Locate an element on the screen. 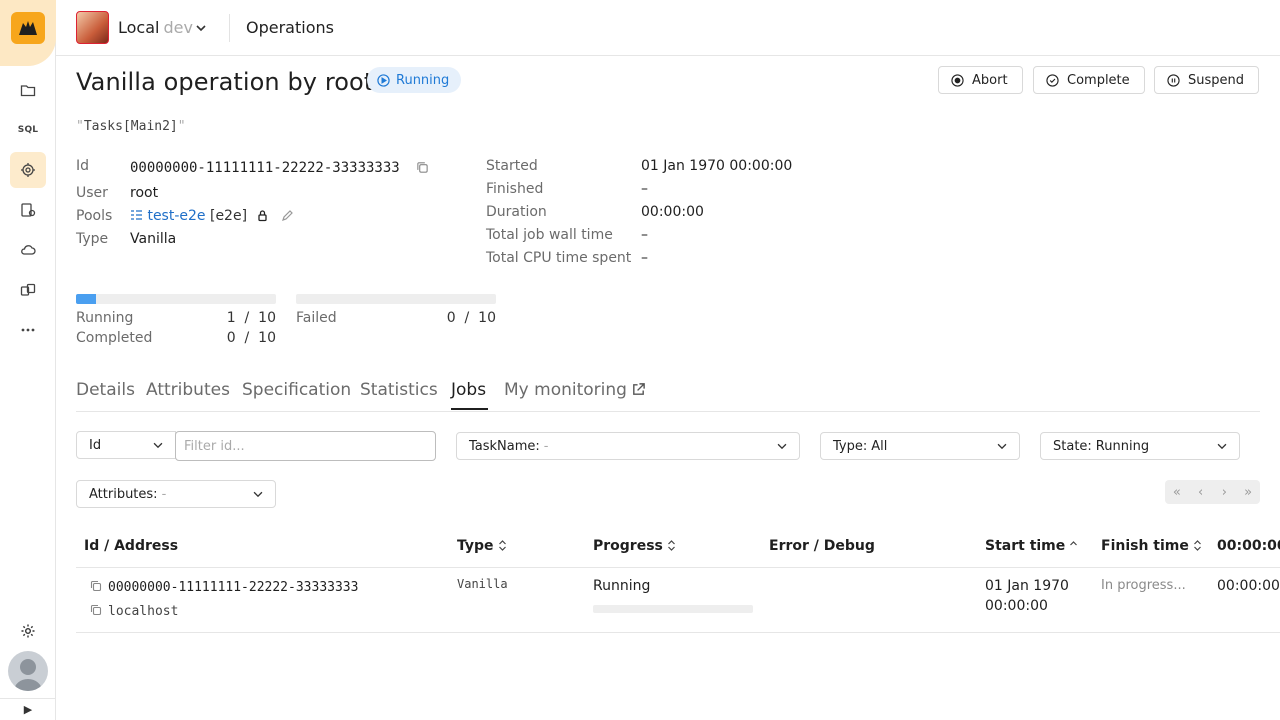 This screenshot has height=720, width=1280. column-header-type-label: Type is located at coordinates (475, 546).